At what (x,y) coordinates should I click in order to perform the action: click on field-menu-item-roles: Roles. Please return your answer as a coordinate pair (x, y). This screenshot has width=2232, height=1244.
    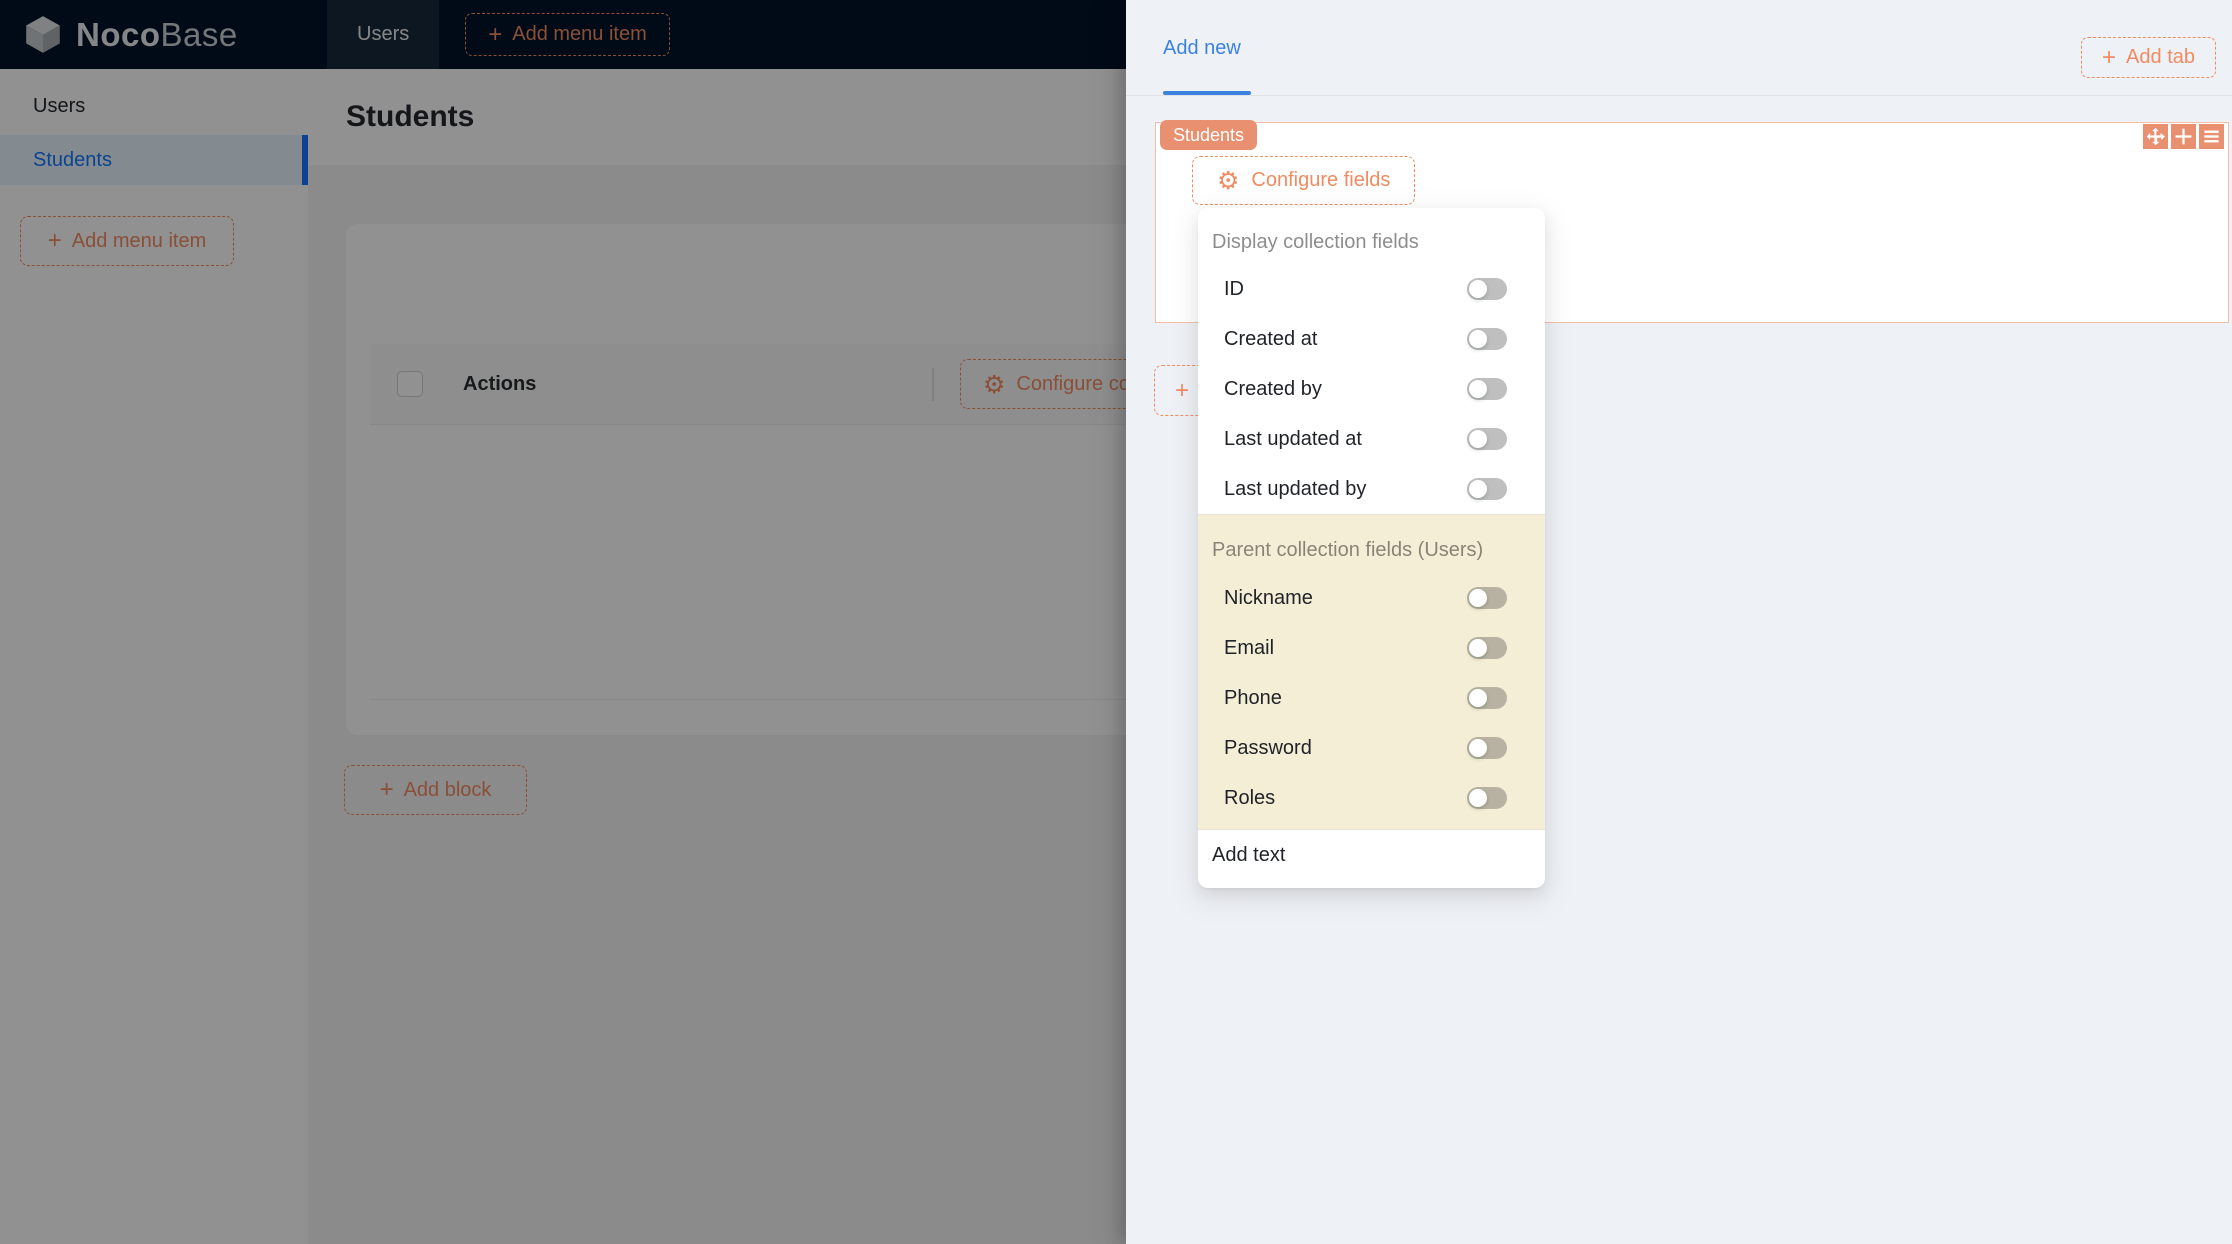
    Looking at the image, I should click on (1371, 798).